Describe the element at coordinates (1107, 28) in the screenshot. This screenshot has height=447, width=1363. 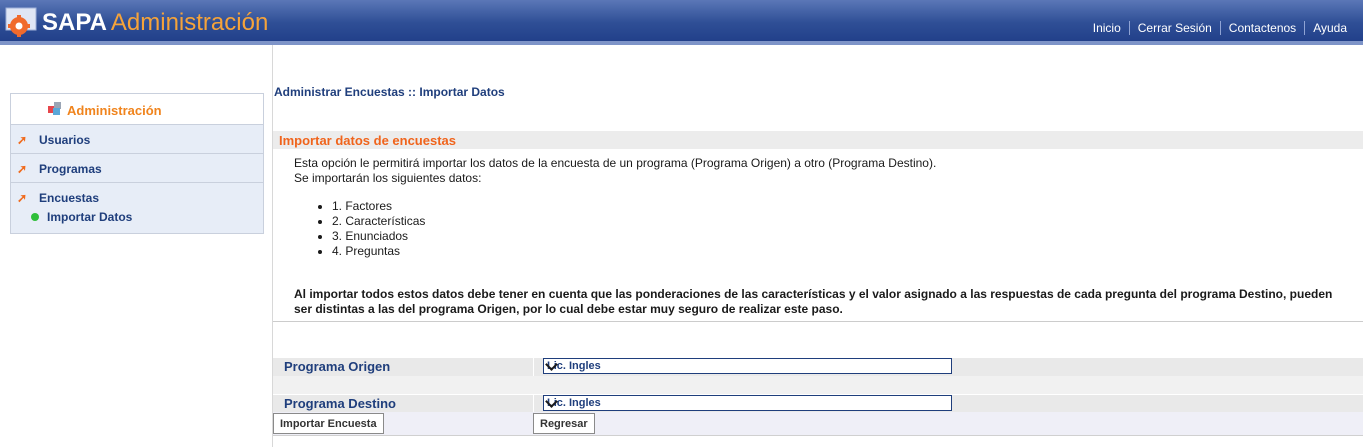
I see `nav-inicio-link: Inicio` at that location.